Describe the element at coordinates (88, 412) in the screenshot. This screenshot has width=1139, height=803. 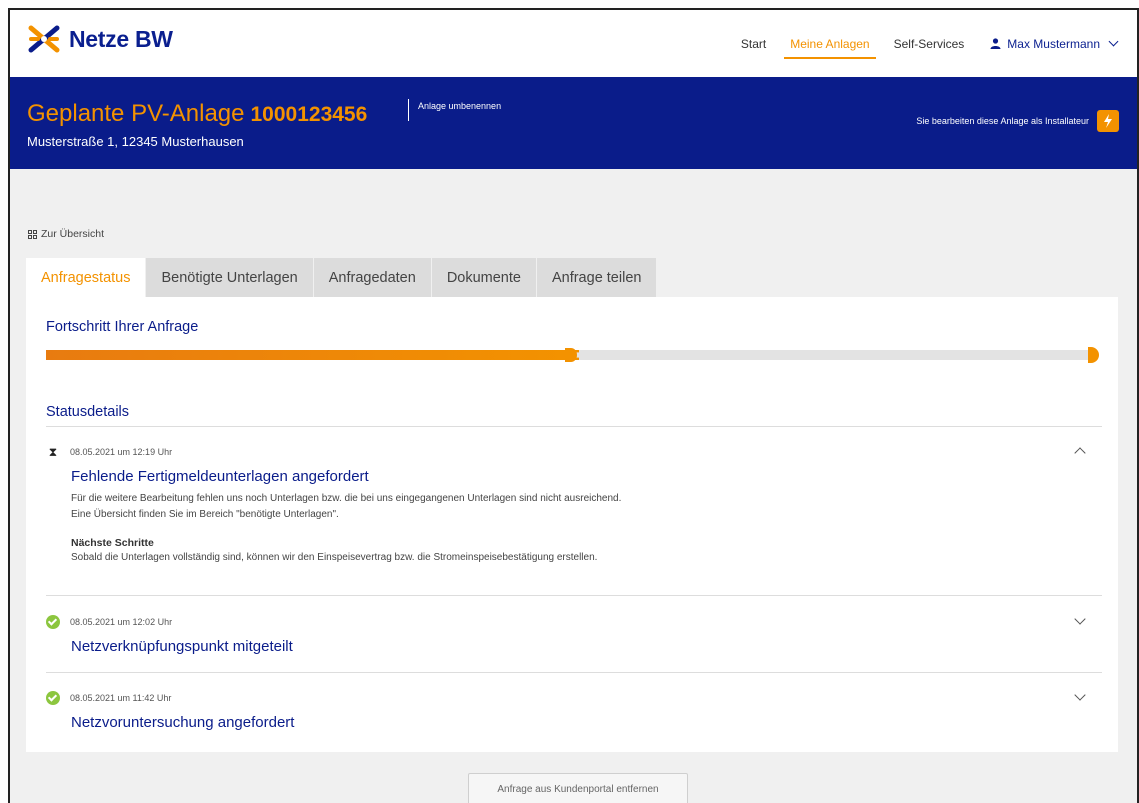
I see `status-details-heading: Statusdetails` at that location.